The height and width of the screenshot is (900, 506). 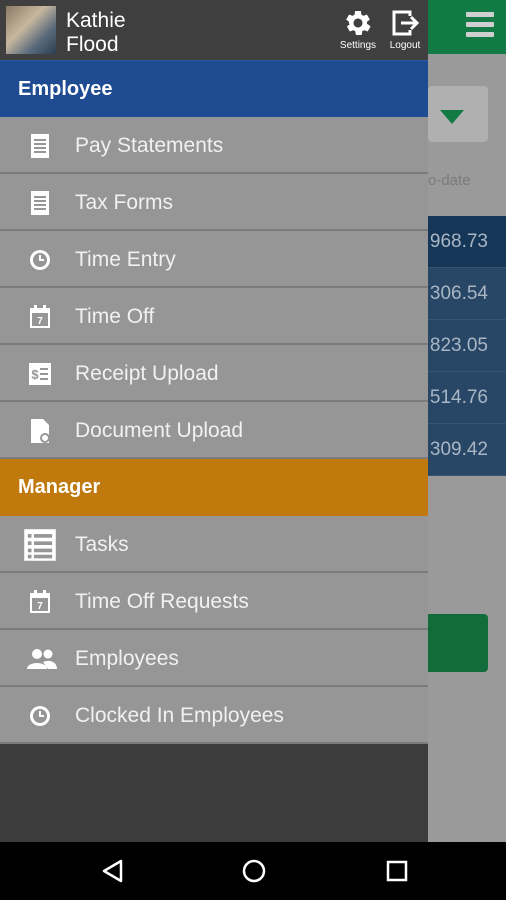 What do you see at coordinates (467, 242) in the screenshot?
I see `amount-row: 968.73` at bounding box center [467, 242].